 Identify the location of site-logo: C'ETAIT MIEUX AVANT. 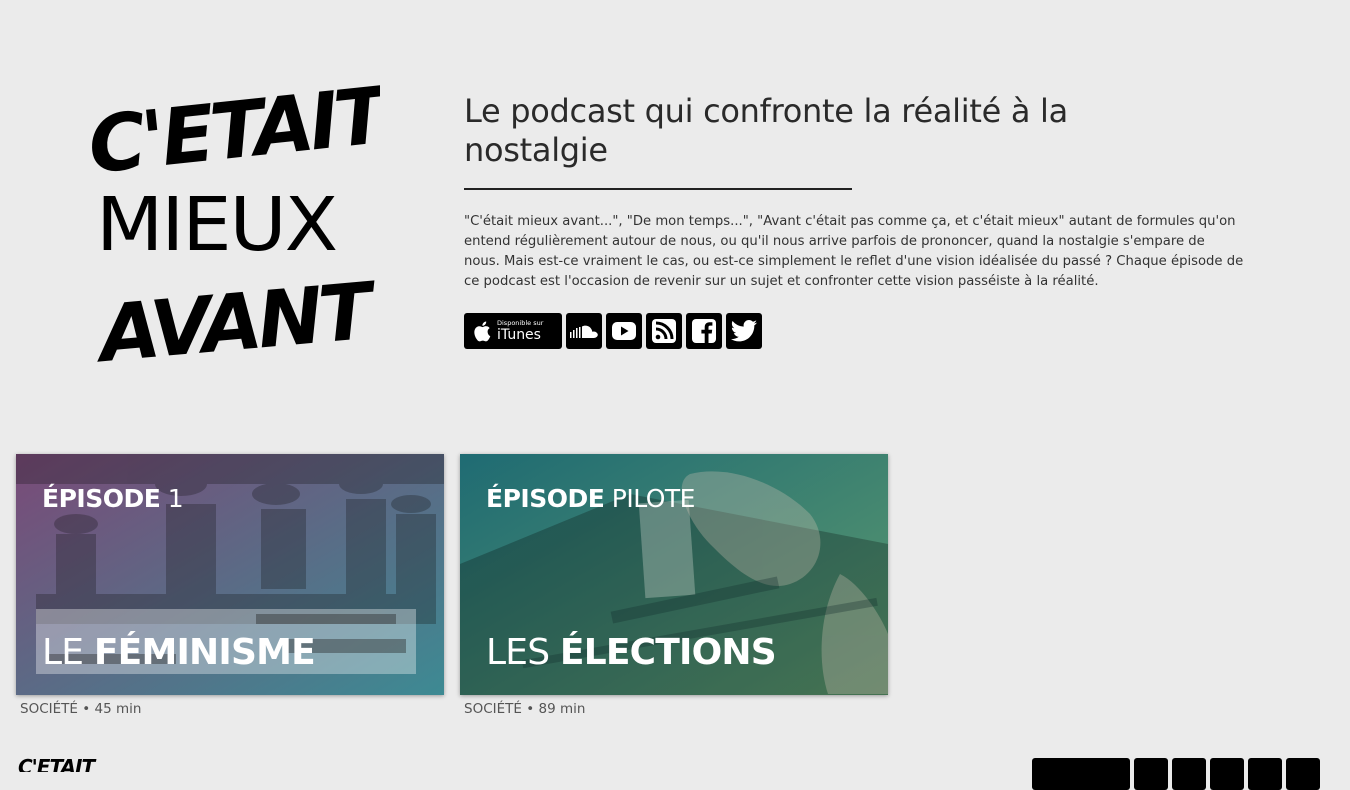
(230, 220).